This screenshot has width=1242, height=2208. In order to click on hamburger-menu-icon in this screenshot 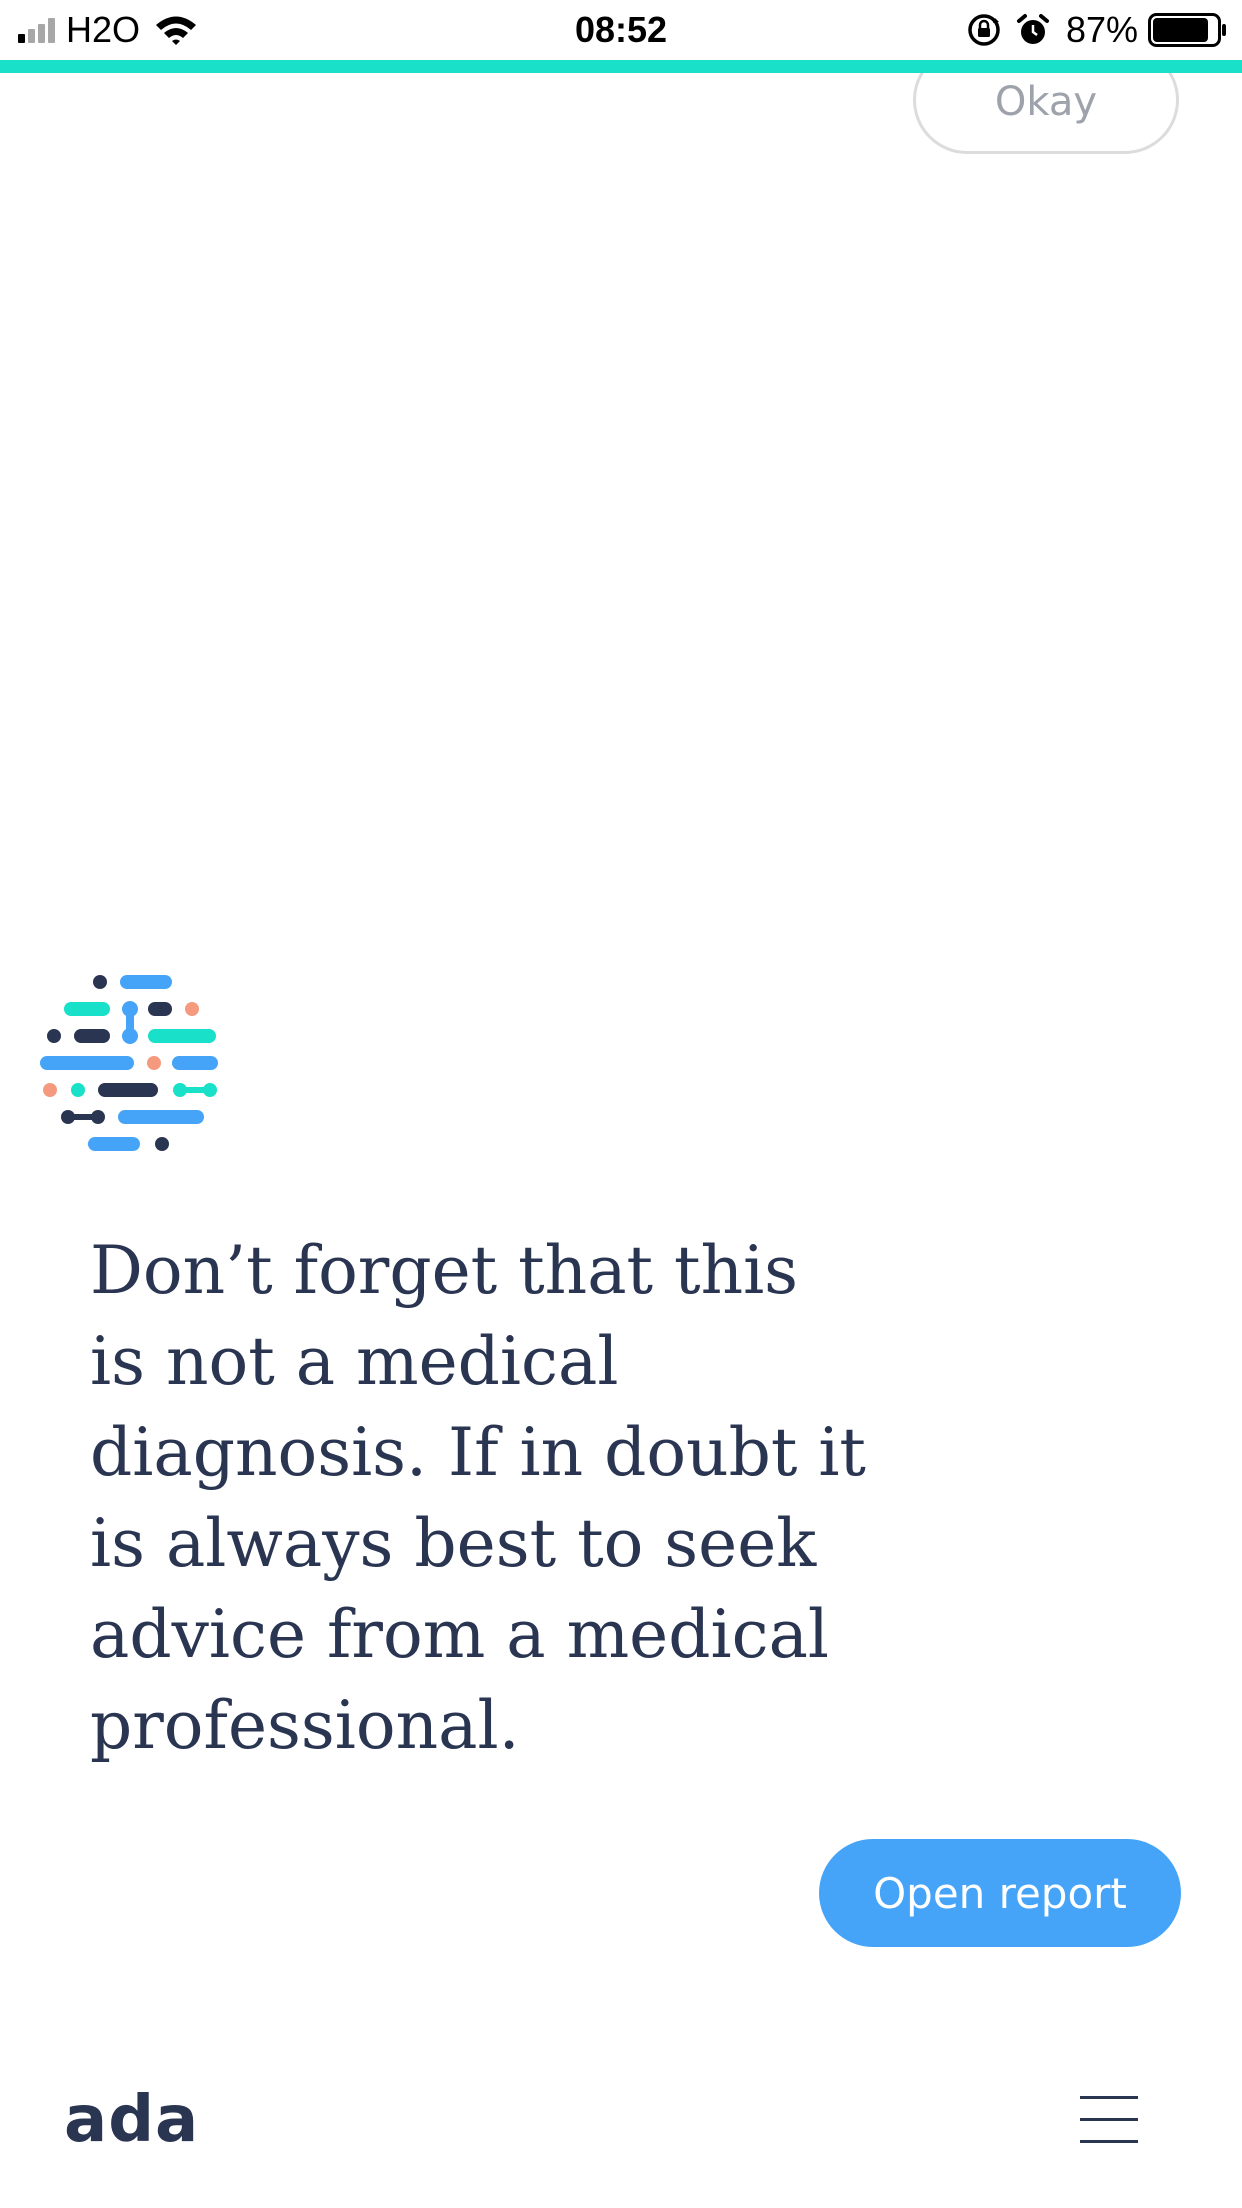, I will do `click(1110, 2120)`.